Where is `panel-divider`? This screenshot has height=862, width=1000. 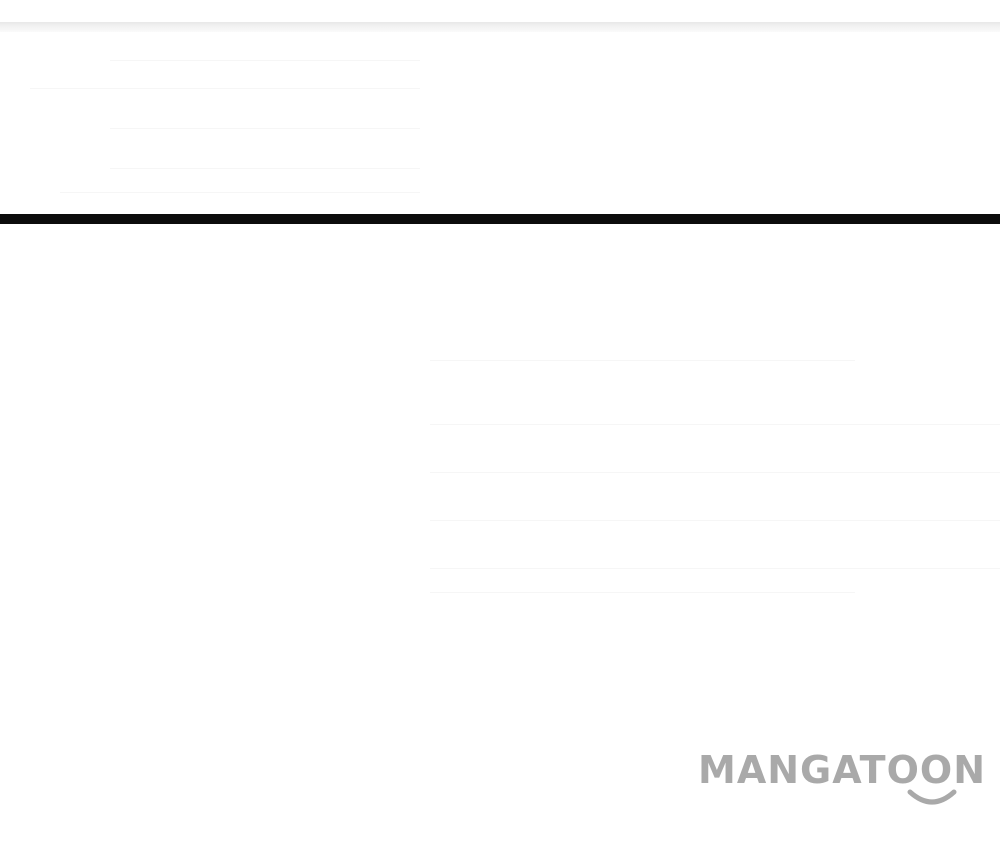
panel-divider is located at coordinates (500, 219).